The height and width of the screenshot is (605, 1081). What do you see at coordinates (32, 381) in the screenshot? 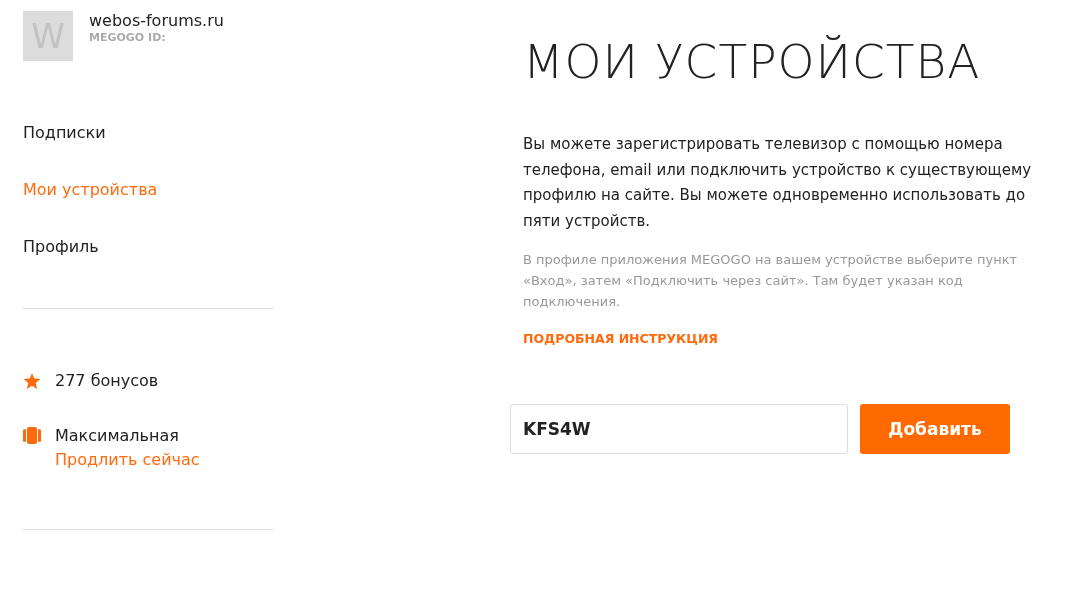
I see `star-icon` at bounding box center [32, 381].